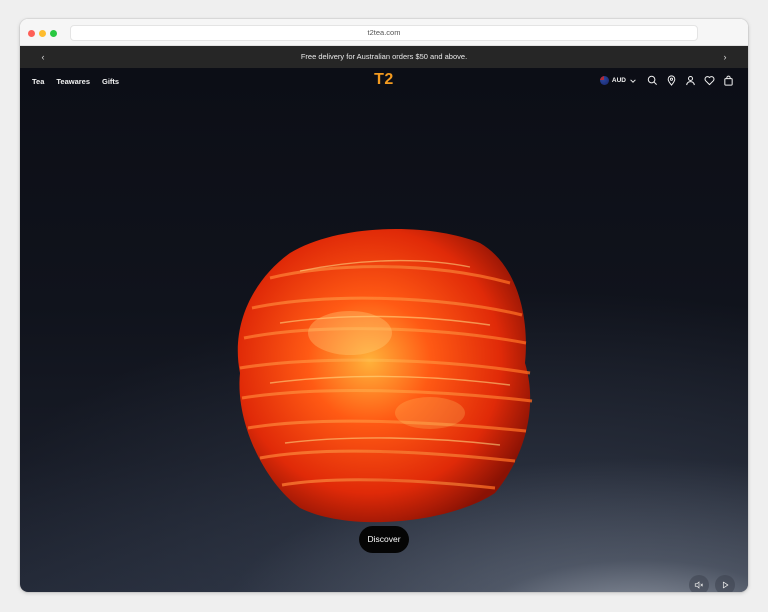 The height and width of the screenshot is (612, 768). What do you see at coordinates (652, 80) in the screenshot?
I see `search-icon` at bounding box center [652, 80].